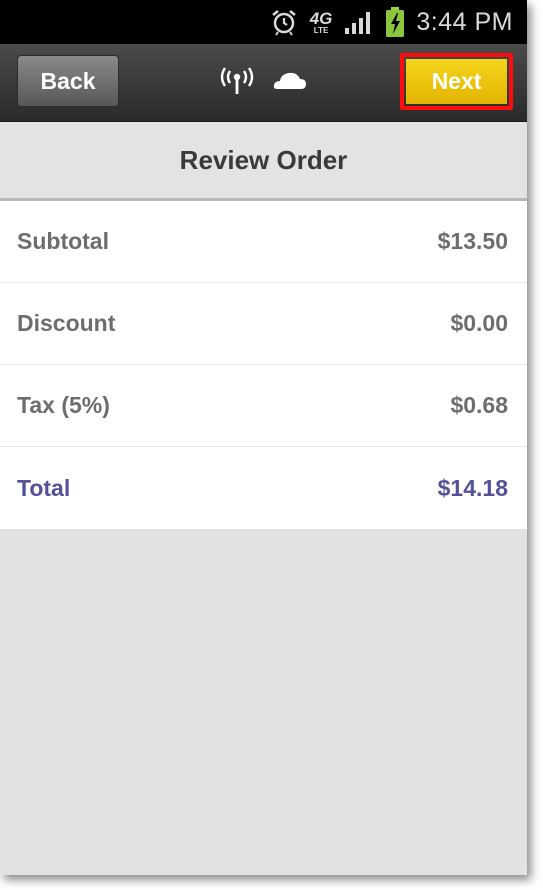 Image resolution: width=543 pixels, height=890 pixels. I want to click on summary-row-tax: Tax (5%) $0.68, so click(263, 406).